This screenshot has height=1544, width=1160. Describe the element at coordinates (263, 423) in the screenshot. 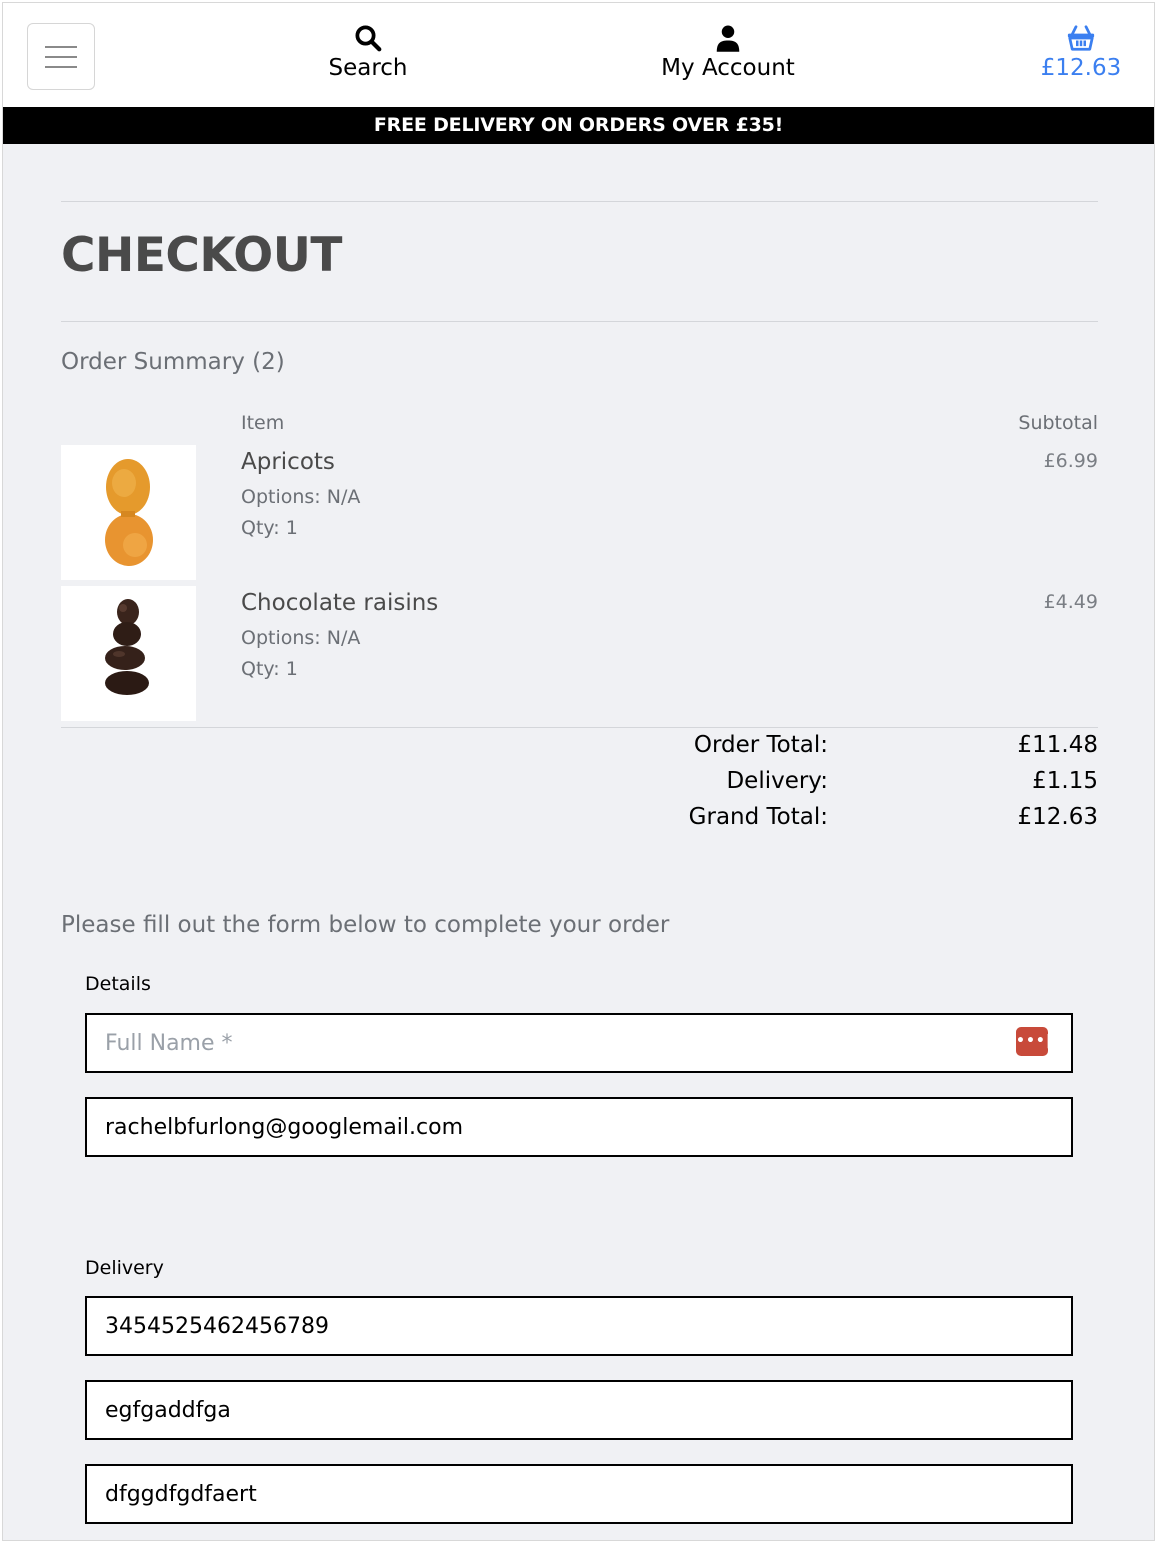

I see `item-column-header: Item` at that location.